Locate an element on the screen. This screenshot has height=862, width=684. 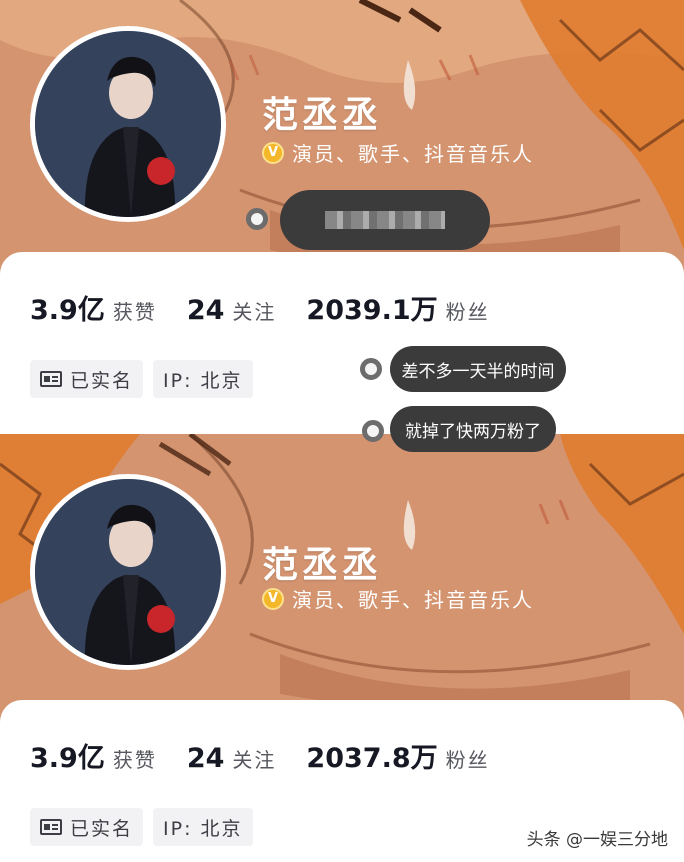
annotation-bubble-2: 就掉了快两万粉了 is located at coordinates (473, 429).